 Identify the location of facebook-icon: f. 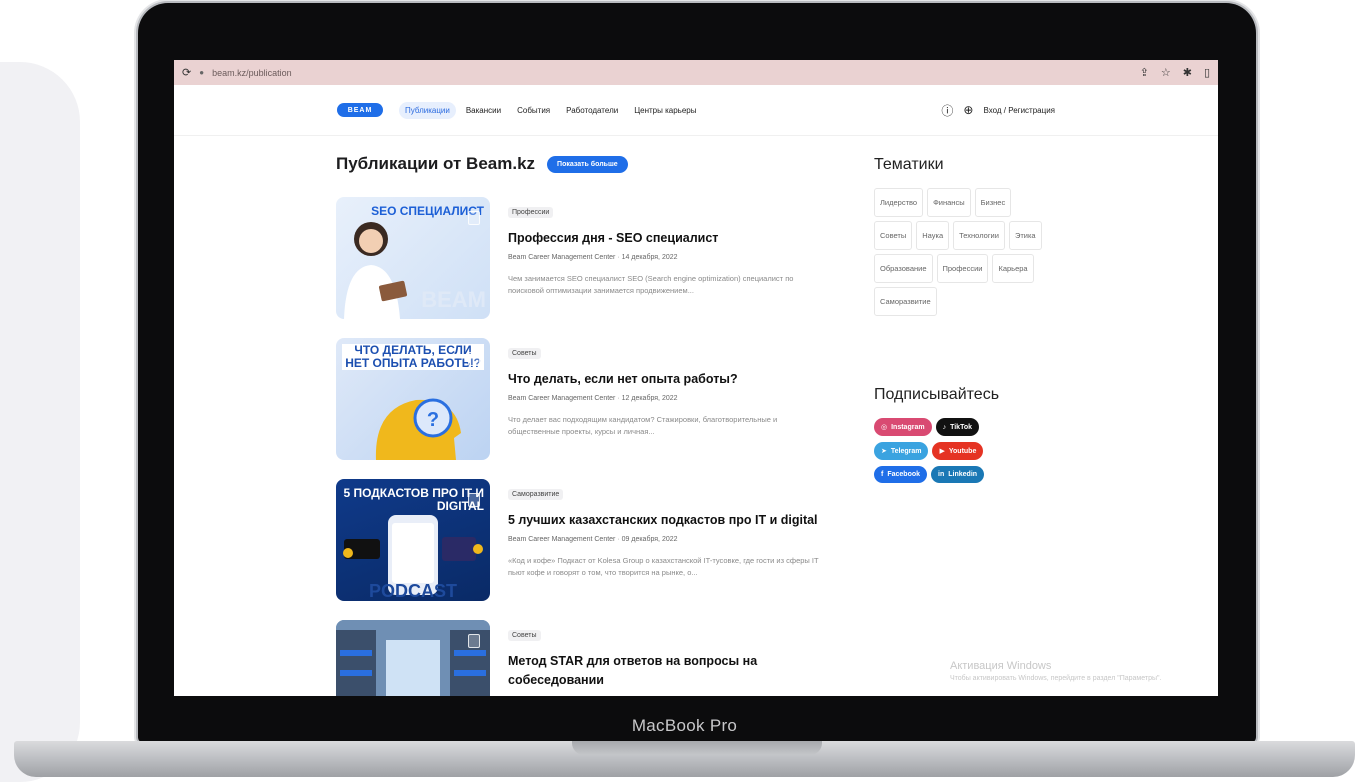
(882, 474).